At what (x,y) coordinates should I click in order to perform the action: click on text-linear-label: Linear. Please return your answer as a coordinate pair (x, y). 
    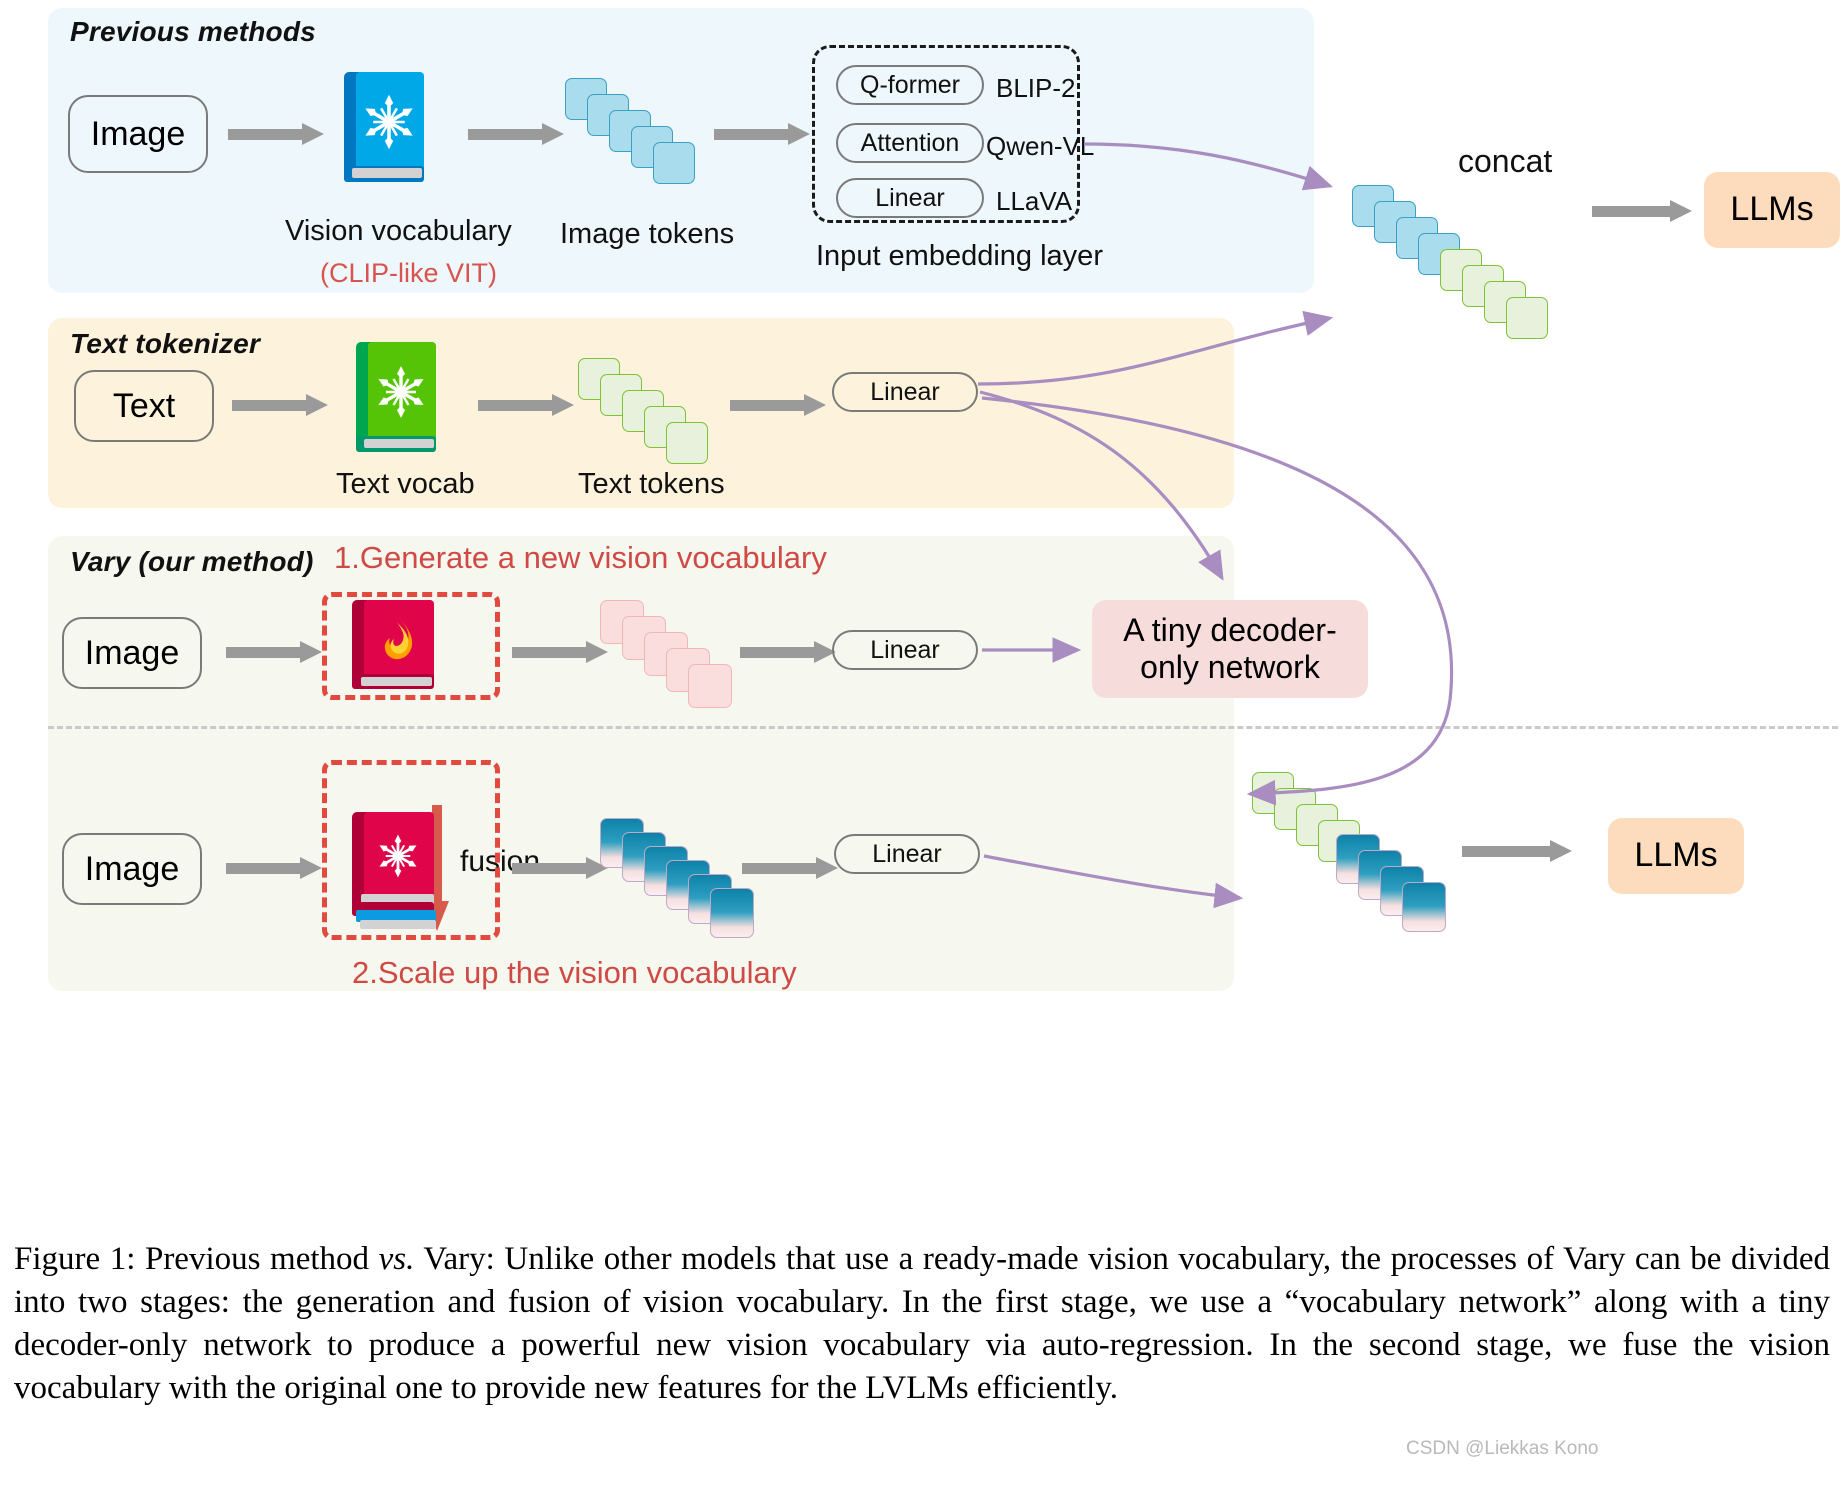
    Looking at the image, I should click on (905, 391).